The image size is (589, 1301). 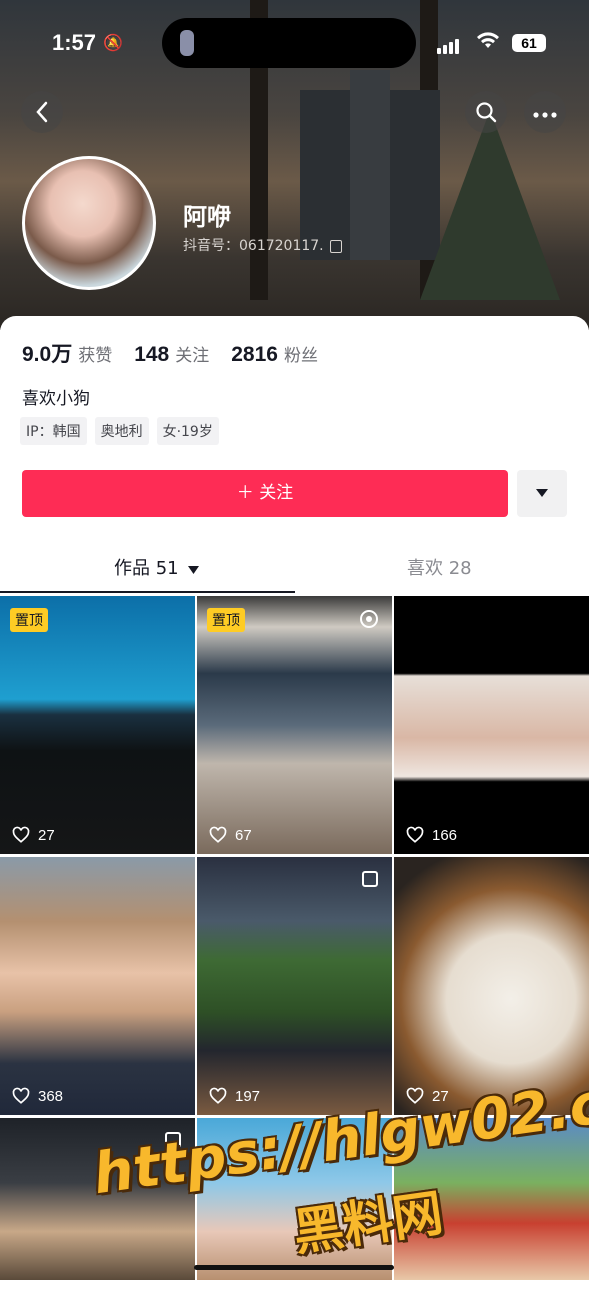 What do you see at coordinates (369, 619) in the screenshot?
I see `live-photo-icon` at bounding box center [369, 619].